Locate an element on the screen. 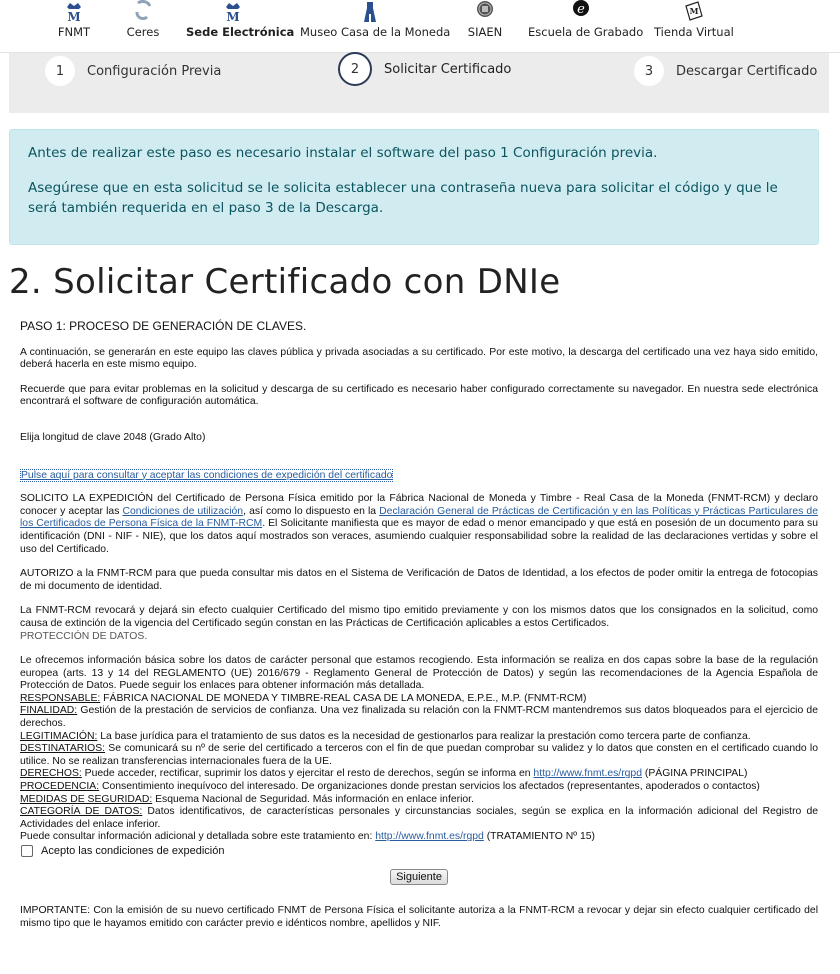 The width and height of the screenshot is (840, 974). step-number: 1 is located at coordinates (60, 71).